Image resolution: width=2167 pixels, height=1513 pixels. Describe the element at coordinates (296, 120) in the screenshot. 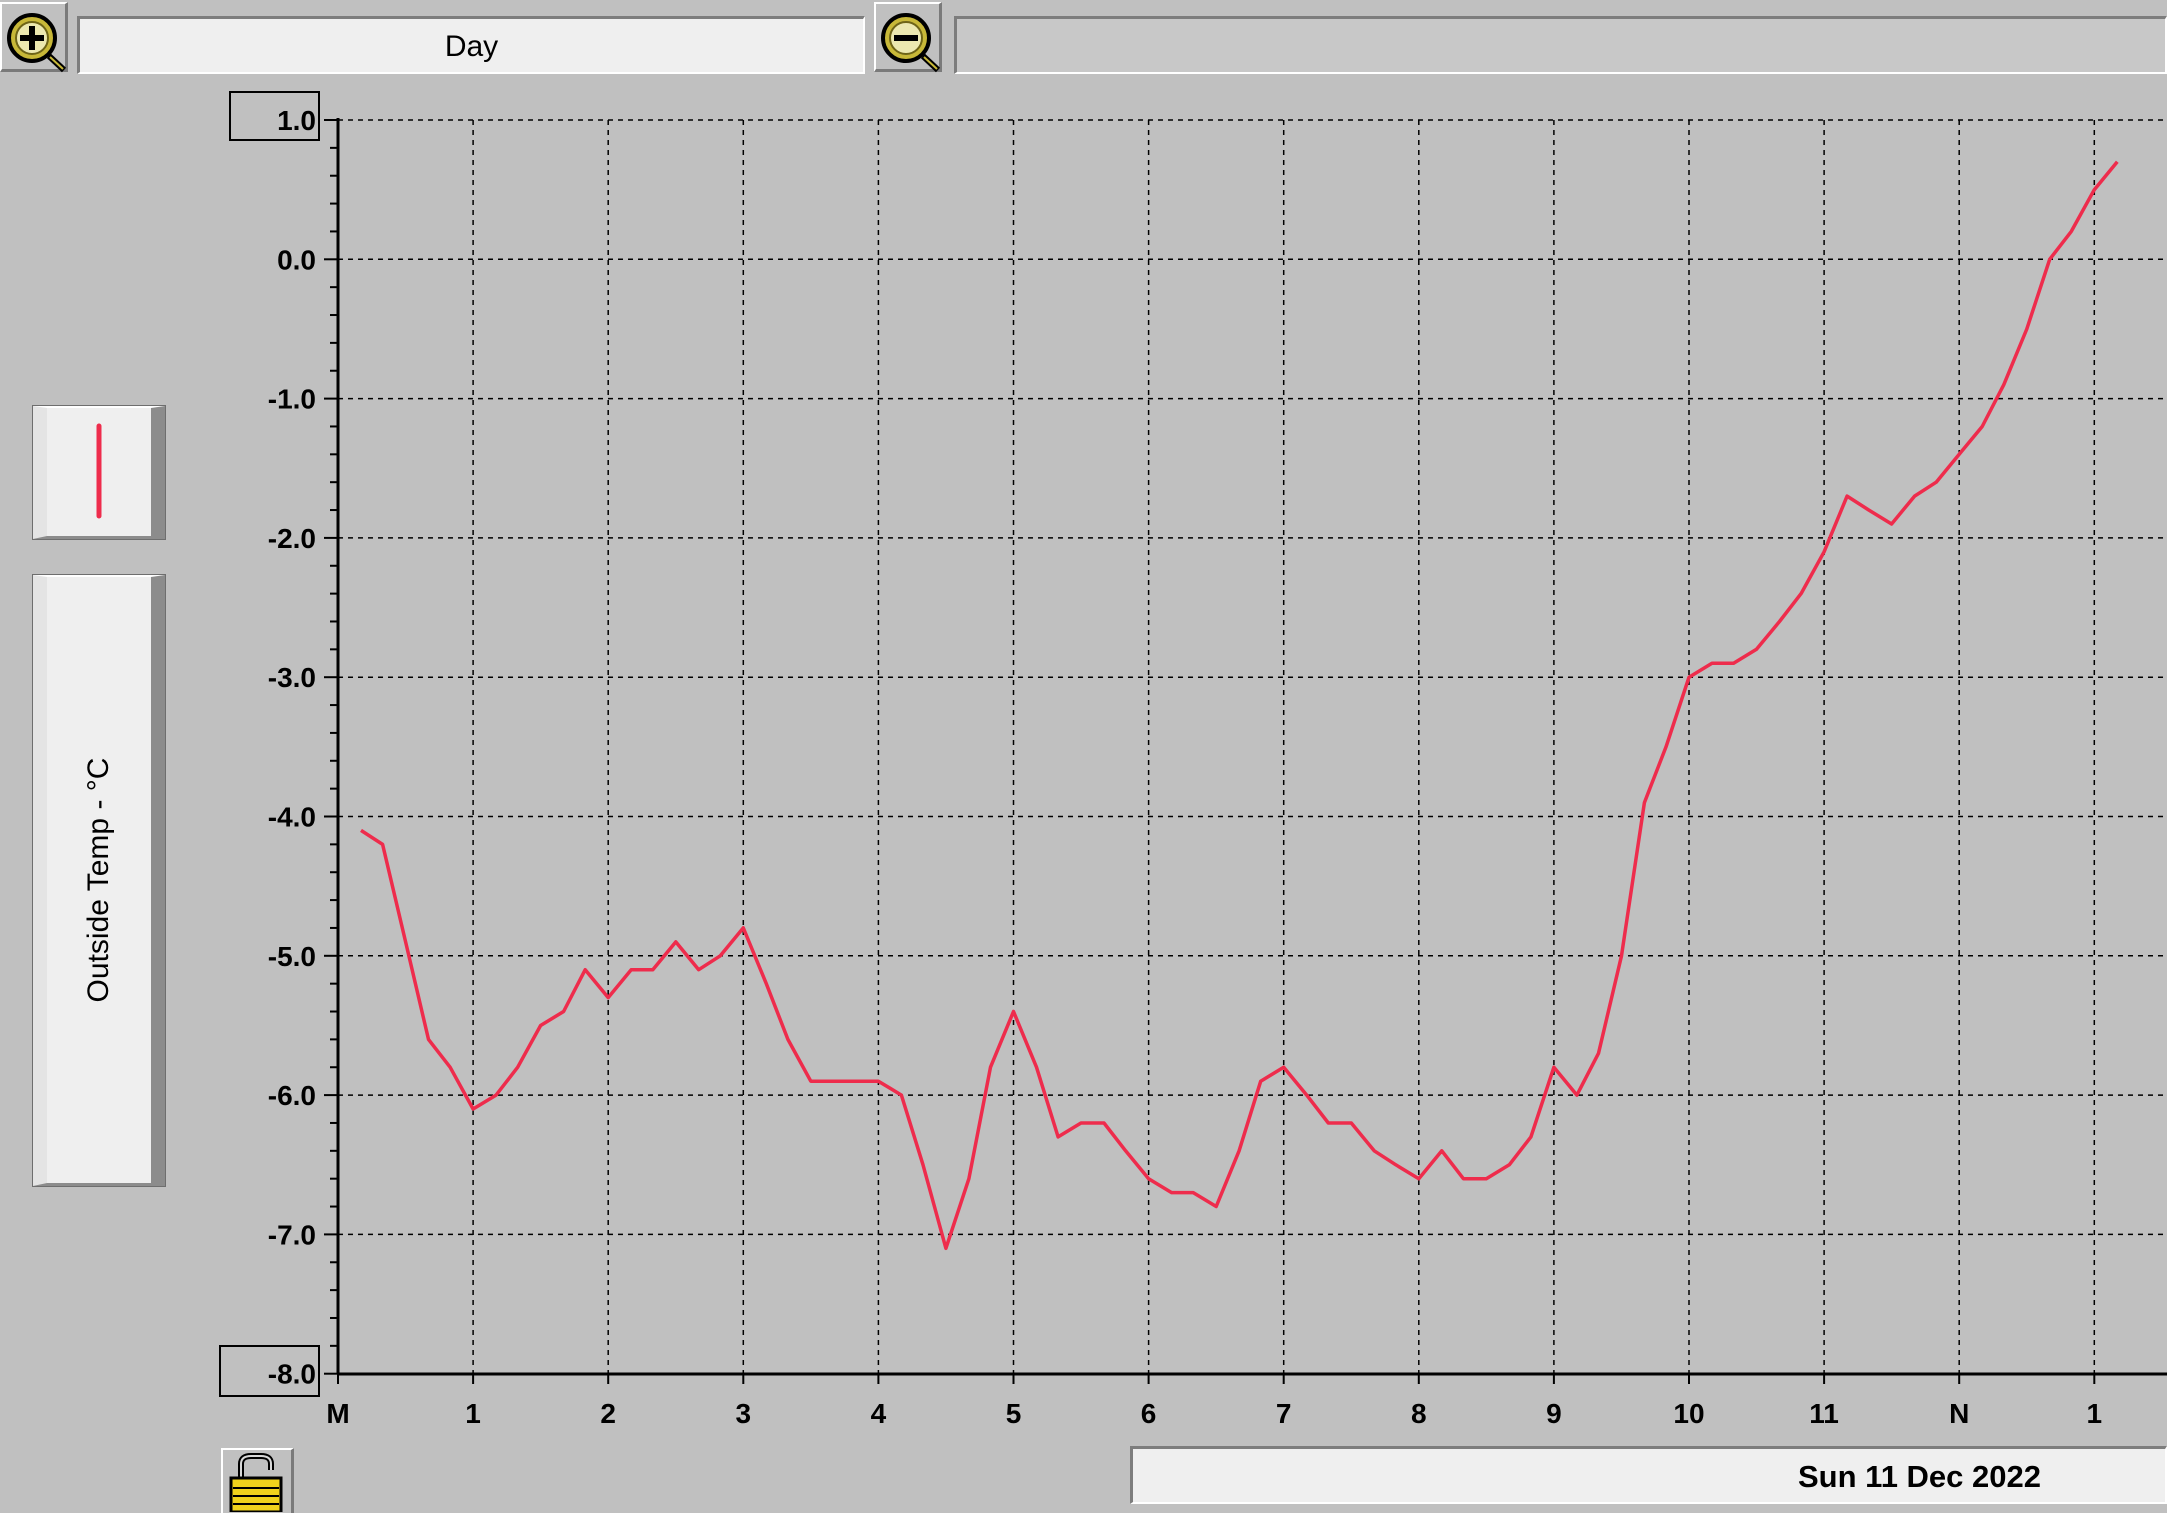

I see `y-tick-label: 1.0` at that location.